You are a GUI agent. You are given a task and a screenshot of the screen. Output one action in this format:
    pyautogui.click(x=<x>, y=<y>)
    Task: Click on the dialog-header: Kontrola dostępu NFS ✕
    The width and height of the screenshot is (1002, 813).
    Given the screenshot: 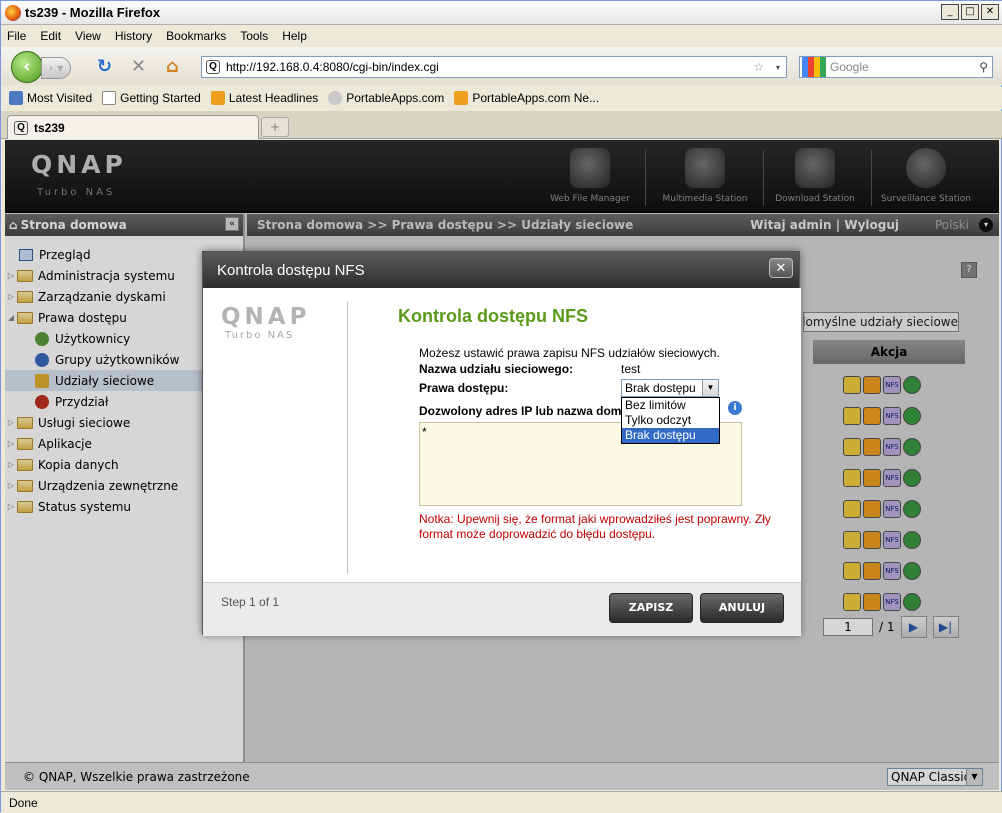 What is the action you would take?
    pyautogui.click(x=501, y=270)
    